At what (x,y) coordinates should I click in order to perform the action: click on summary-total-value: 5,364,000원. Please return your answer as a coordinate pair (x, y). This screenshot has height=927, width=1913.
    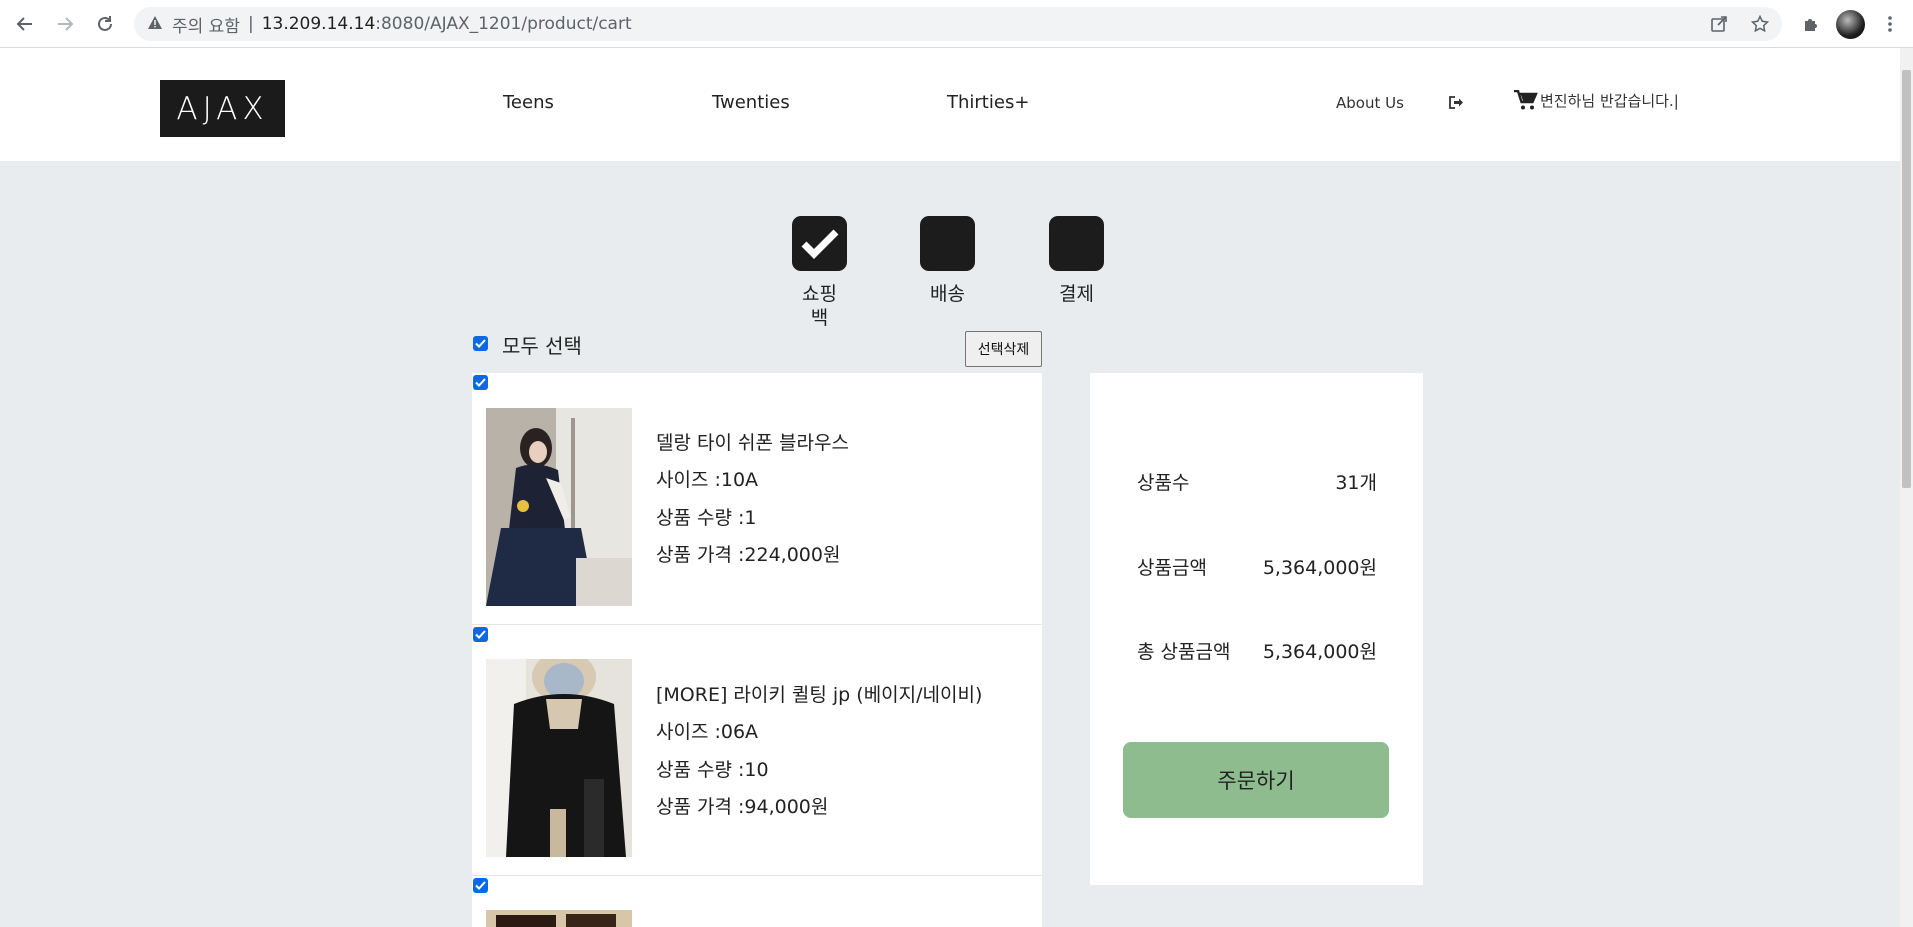
    Looking at the image, I should click on (1319, 652).